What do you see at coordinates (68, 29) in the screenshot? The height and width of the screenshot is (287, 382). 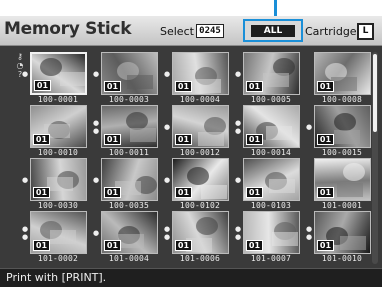 I see `page-title: Memory Stick` at bounding box center [68, 29].